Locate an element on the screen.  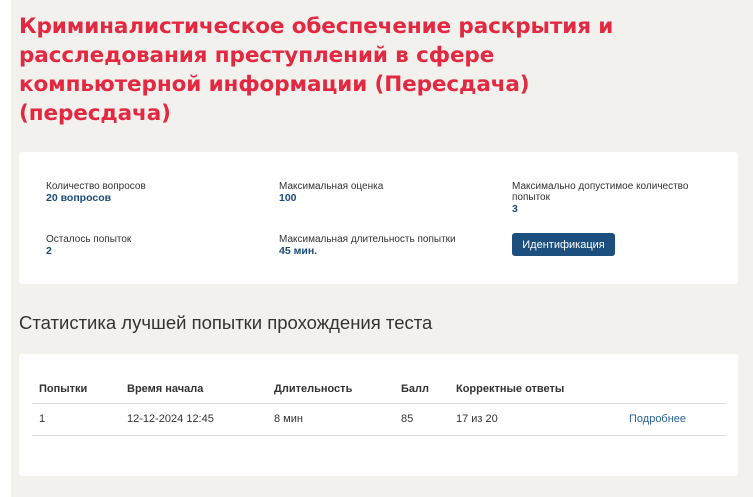
questions-count-label: Количество вопросов is located at coordinates (96, 186).